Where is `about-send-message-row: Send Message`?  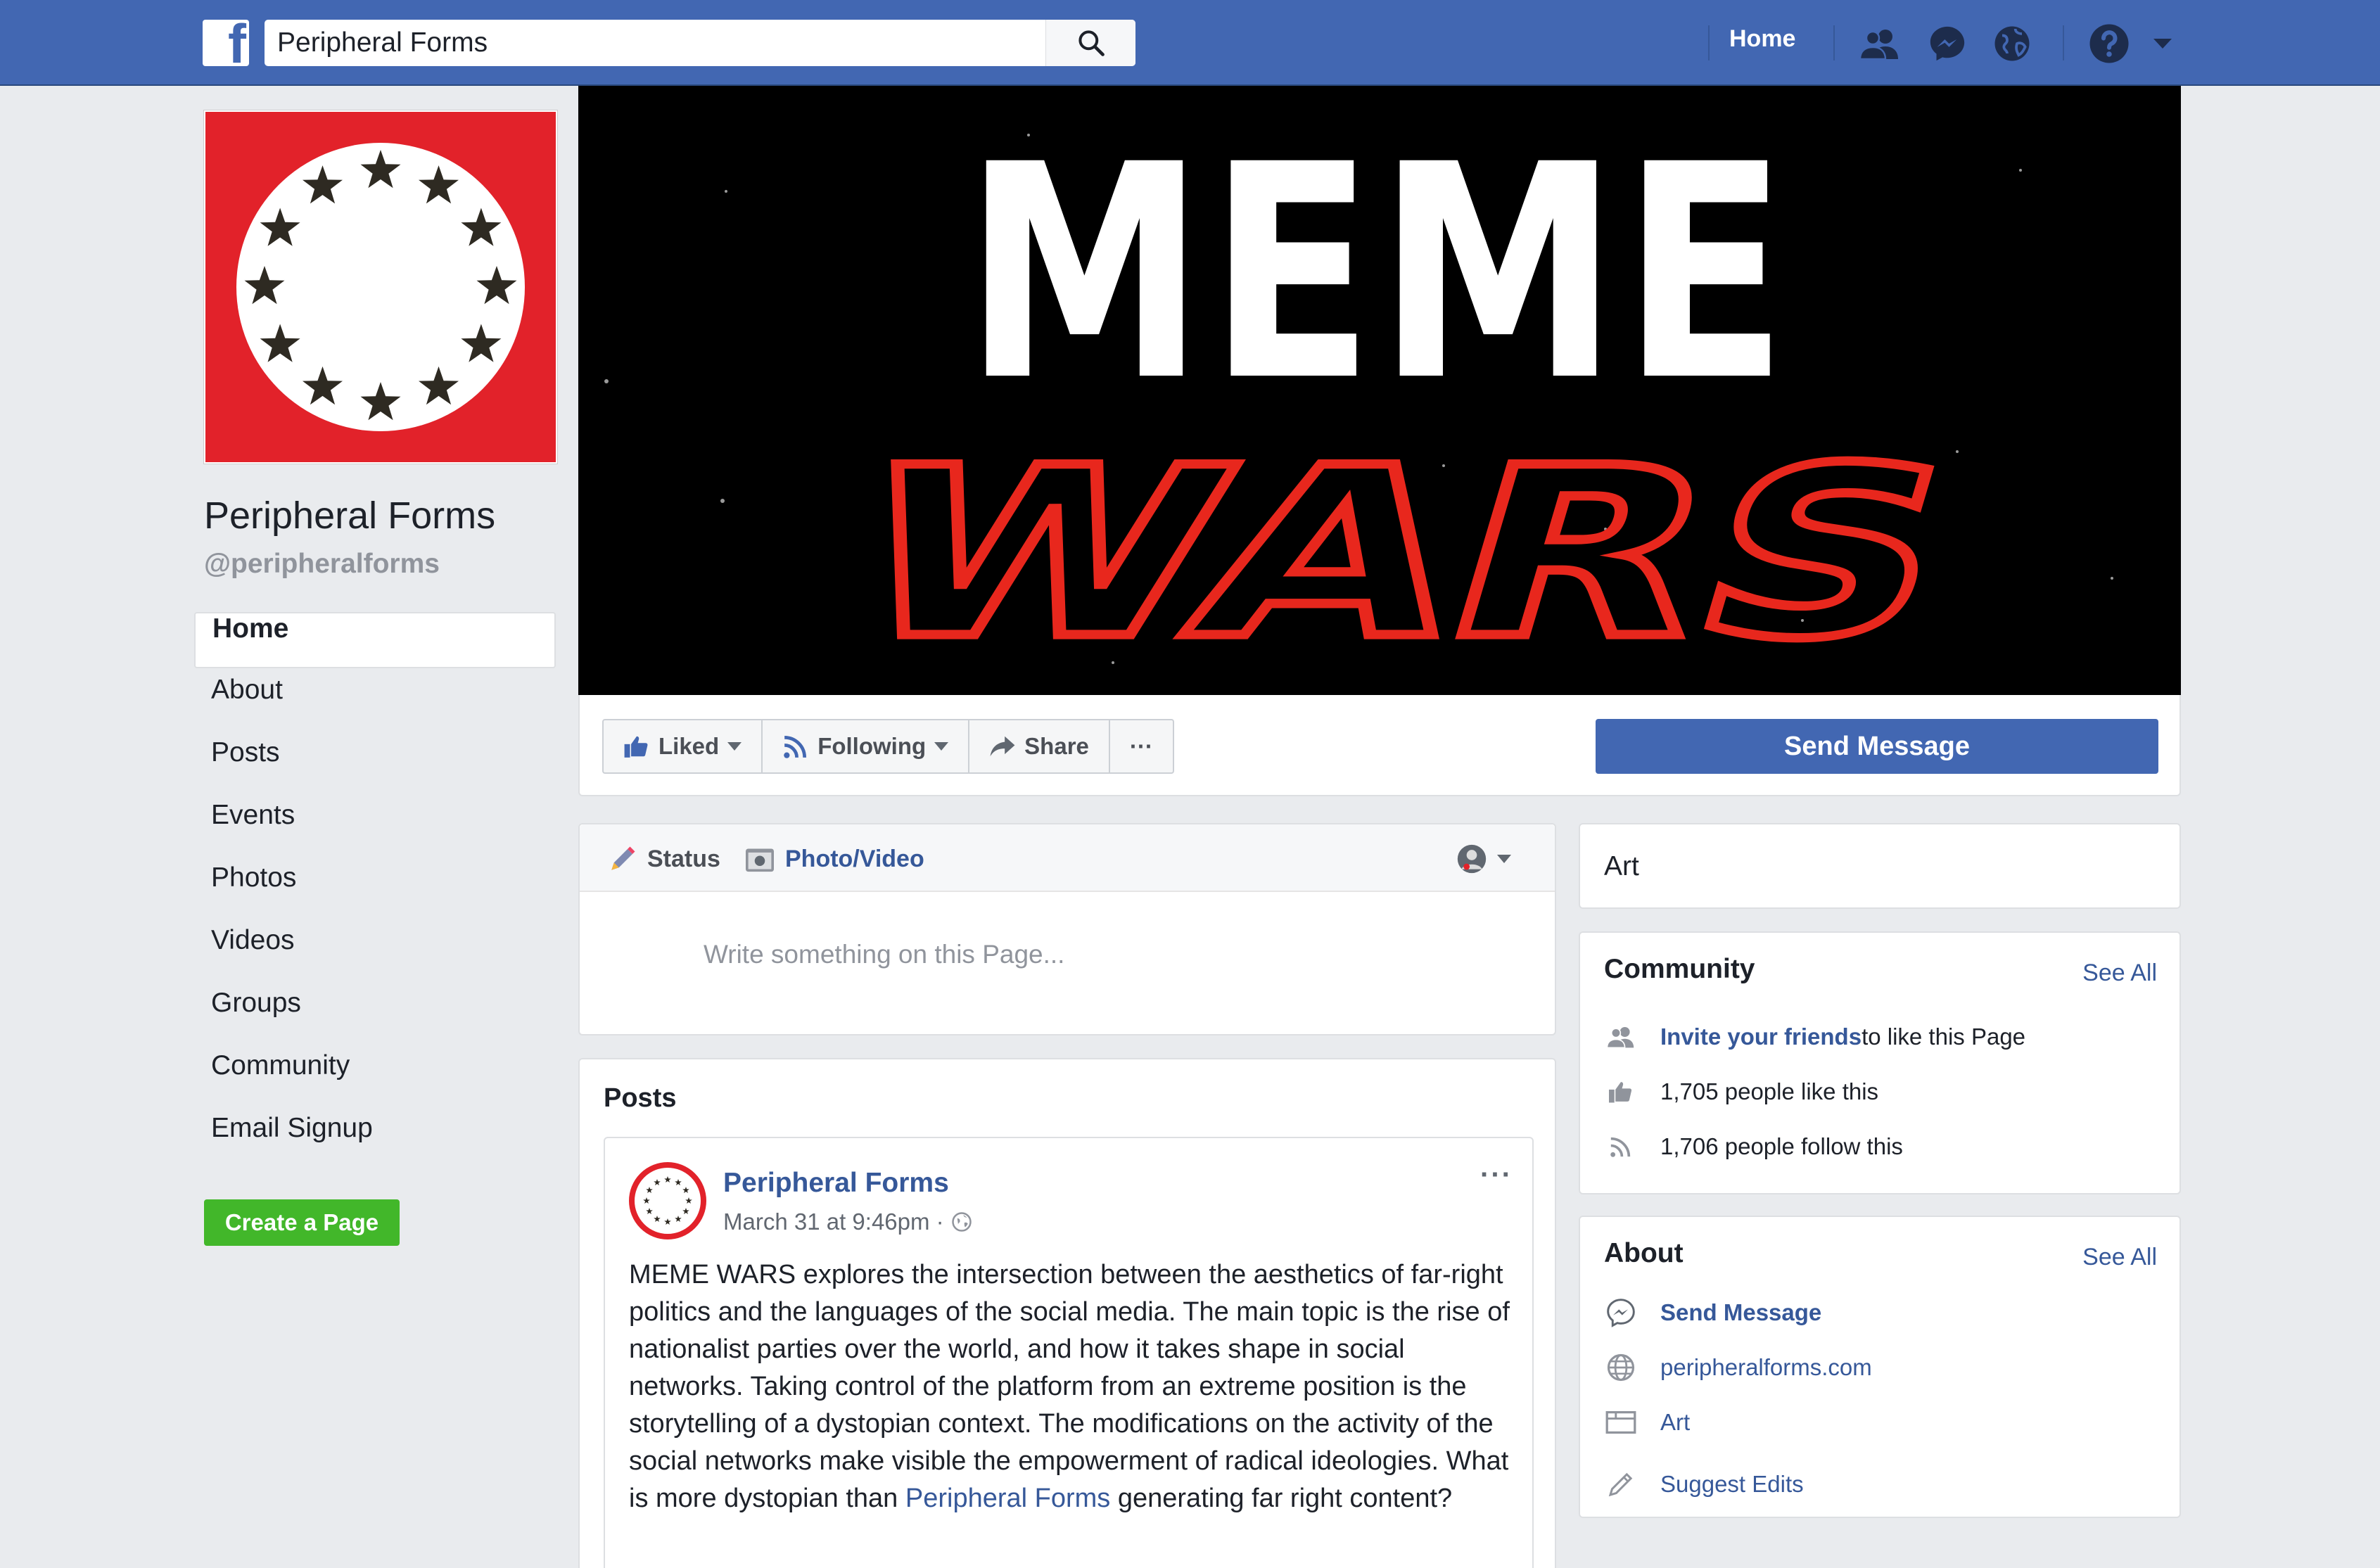
about-send-message-row: Send Message is located at coordinates (1713, 1313).